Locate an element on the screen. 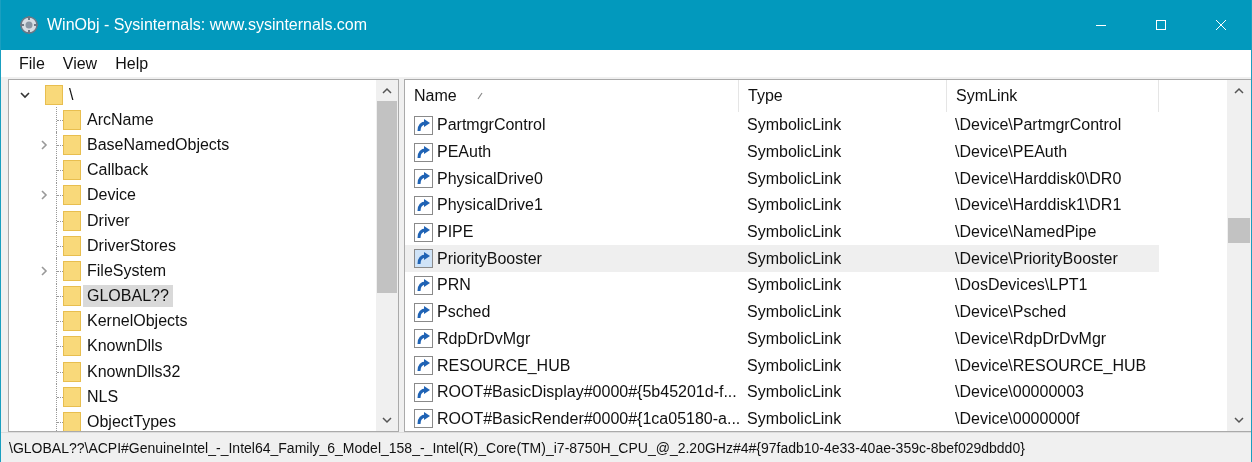  tree-item: KnownDlls is located at coordinates (125, 346).